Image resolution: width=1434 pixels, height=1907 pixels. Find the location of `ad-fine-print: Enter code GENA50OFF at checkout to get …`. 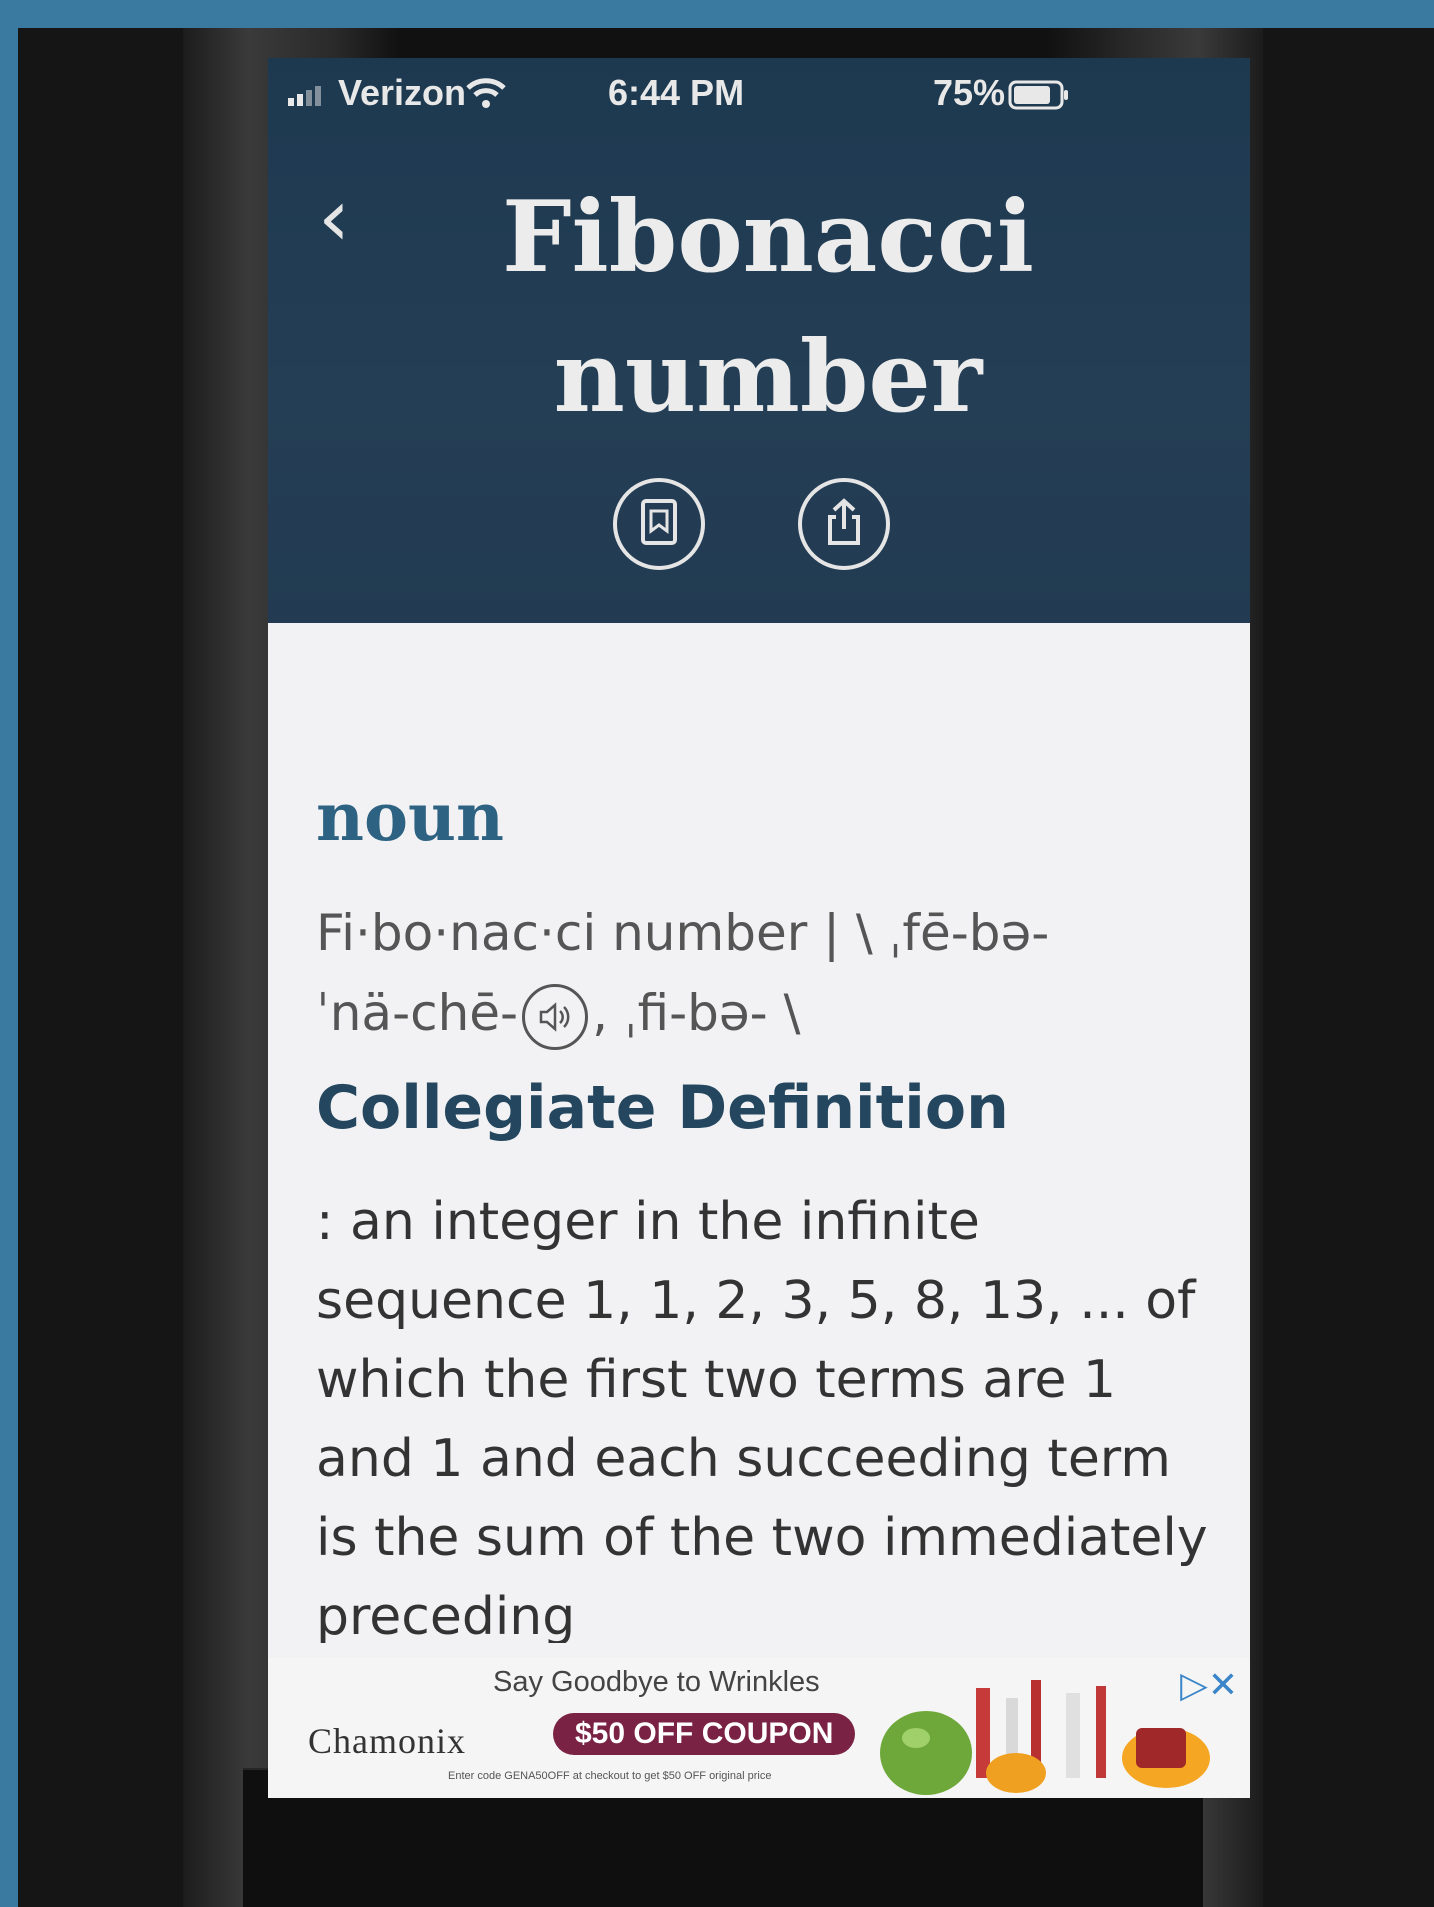

ad-fine-print: Enter code GENA50OFF at checkout to get … is located at coordinates (610, 1776).